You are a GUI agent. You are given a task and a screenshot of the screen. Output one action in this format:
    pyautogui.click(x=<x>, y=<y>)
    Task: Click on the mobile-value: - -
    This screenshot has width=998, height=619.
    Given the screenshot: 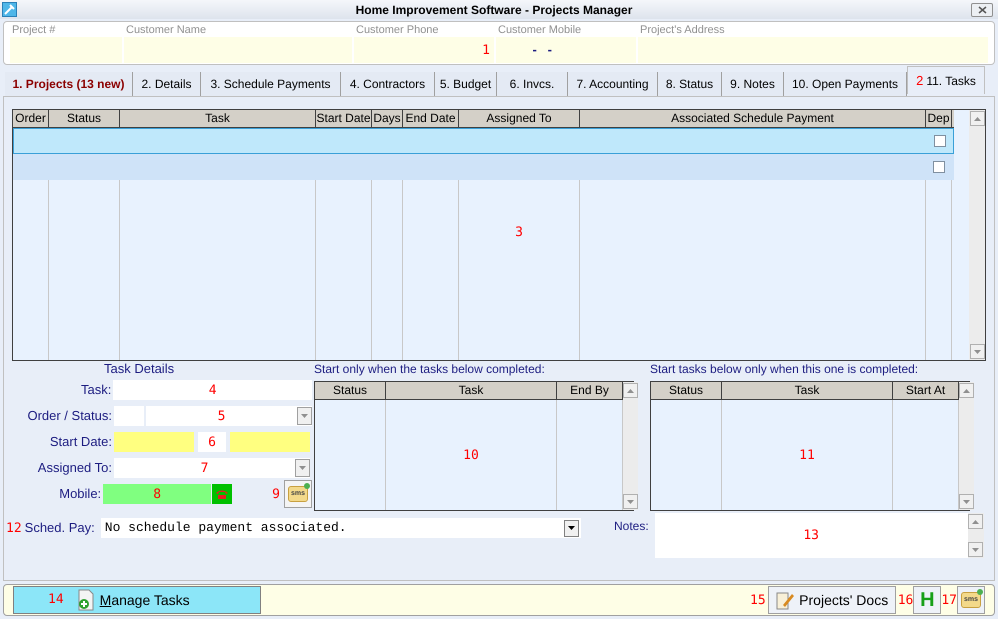 What is the action you would take?
    pyautogui.click(x=542, y=50)
    